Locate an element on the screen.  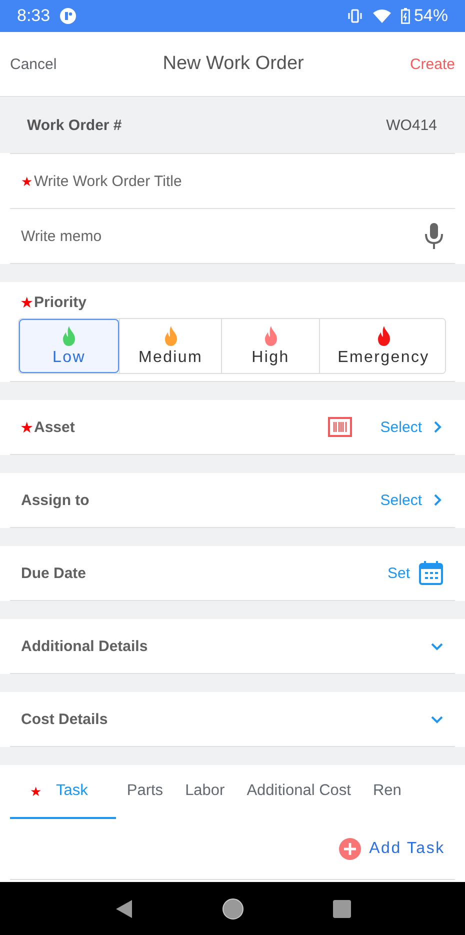
tab: ★ Task is located at coordinates (63, 792).